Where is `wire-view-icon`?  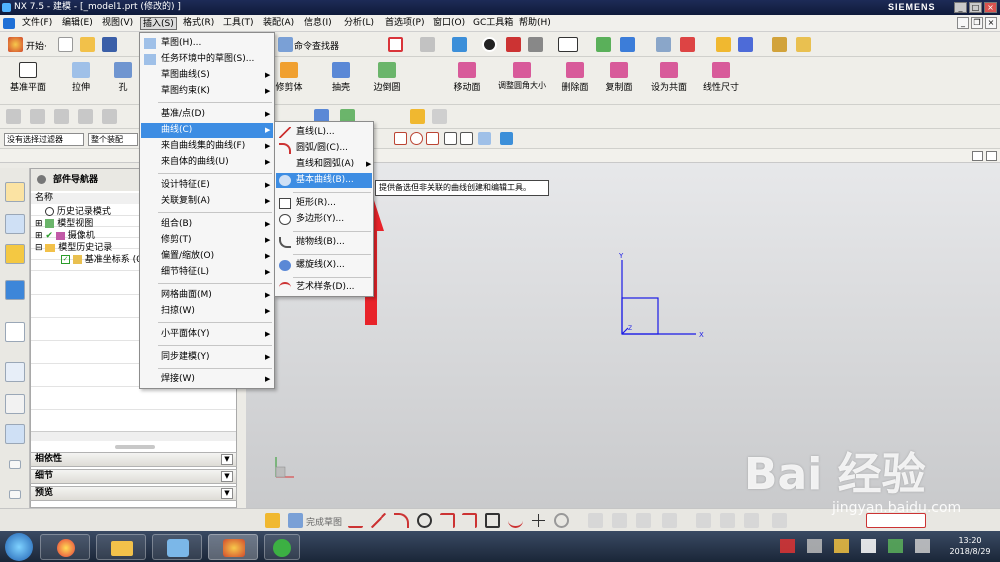
wire-view-icon is located at coordinates (535, 44).